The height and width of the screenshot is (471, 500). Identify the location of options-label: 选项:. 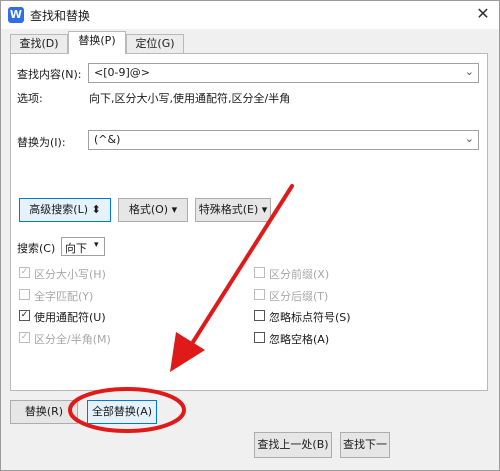
(30, 98).